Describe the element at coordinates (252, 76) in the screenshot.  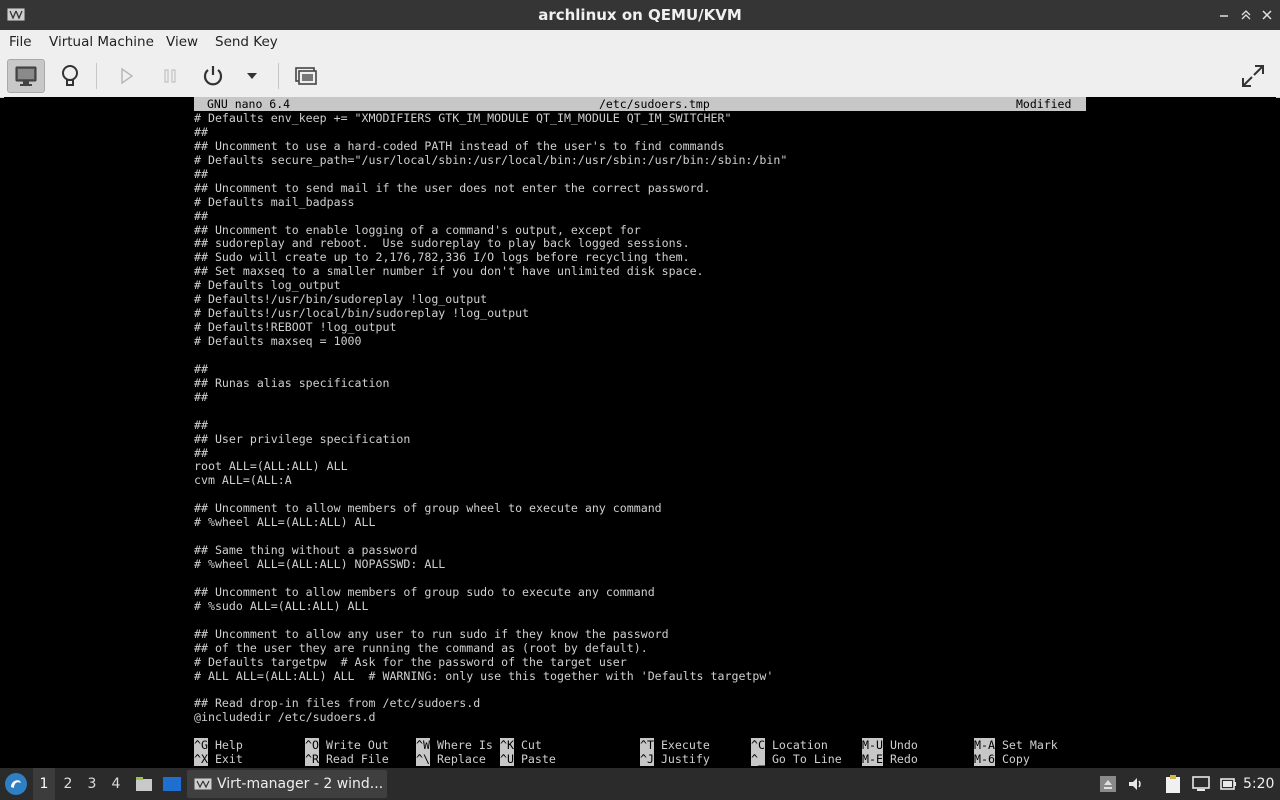
I see `shutdown-menu-button` at that location.